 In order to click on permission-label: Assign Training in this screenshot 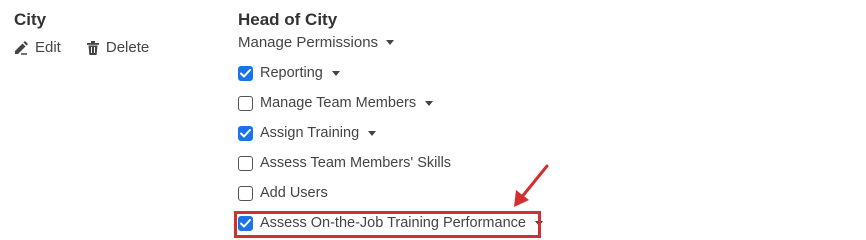, I will do `click(310, 133)`.